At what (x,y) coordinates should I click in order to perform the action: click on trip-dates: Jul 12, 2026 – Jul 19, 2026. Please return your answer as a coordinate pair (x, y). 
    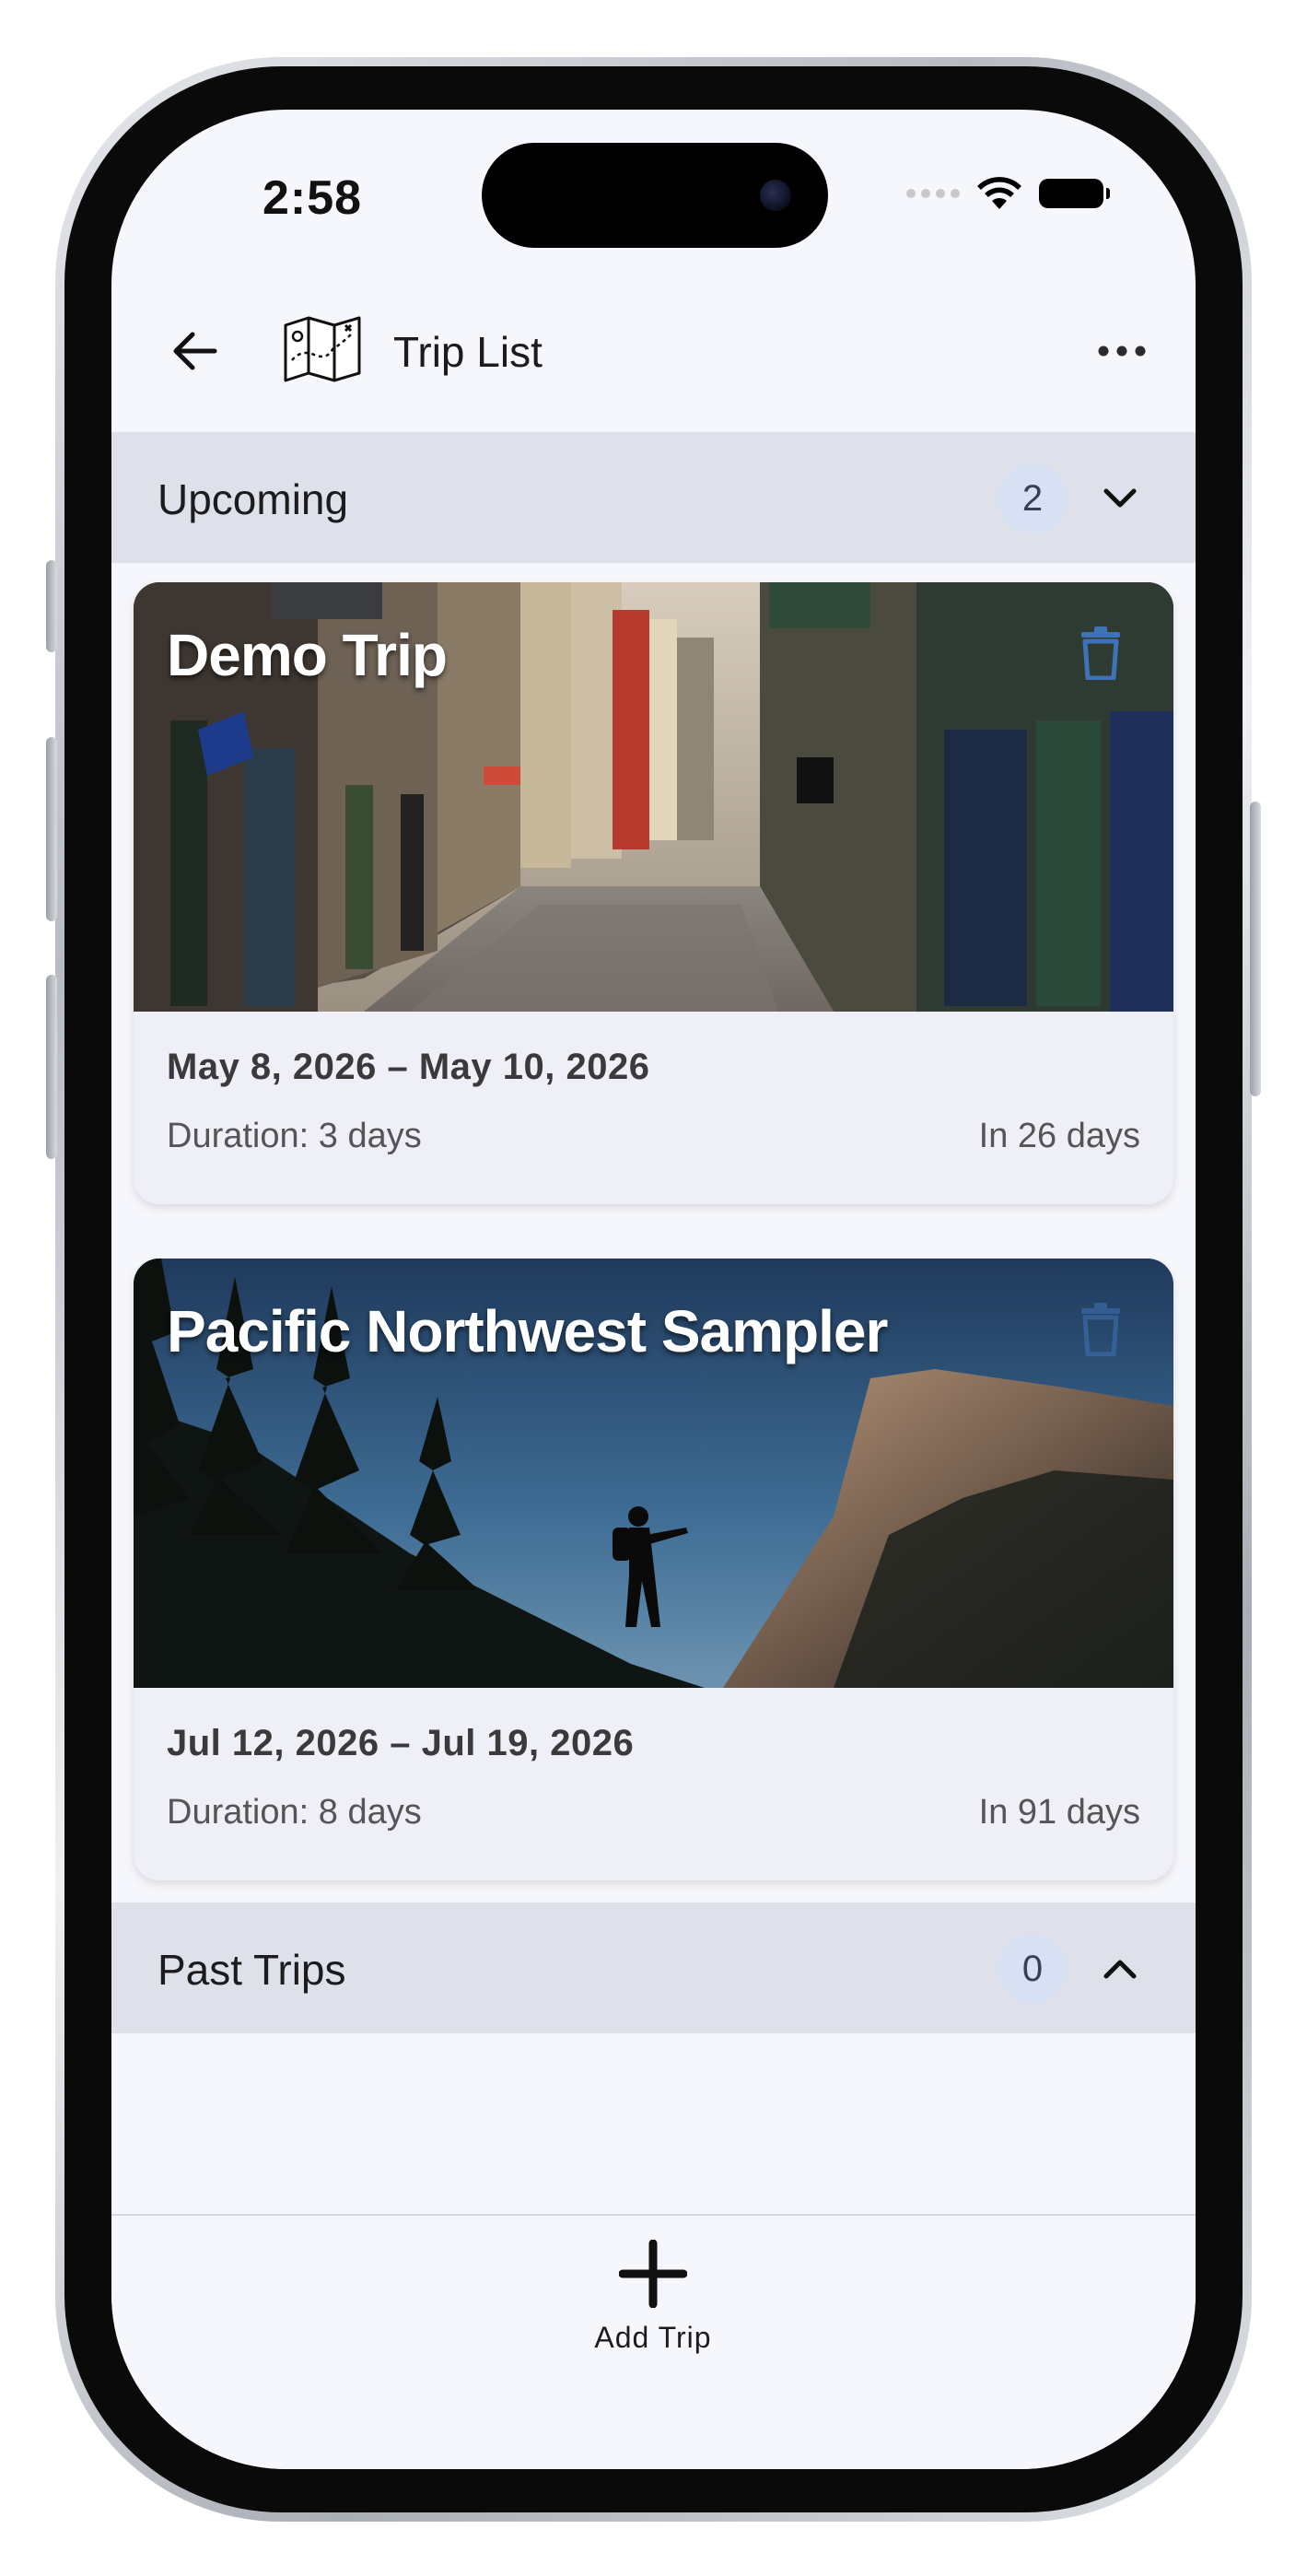
    Looking at the image, I should click on (401, 1743).